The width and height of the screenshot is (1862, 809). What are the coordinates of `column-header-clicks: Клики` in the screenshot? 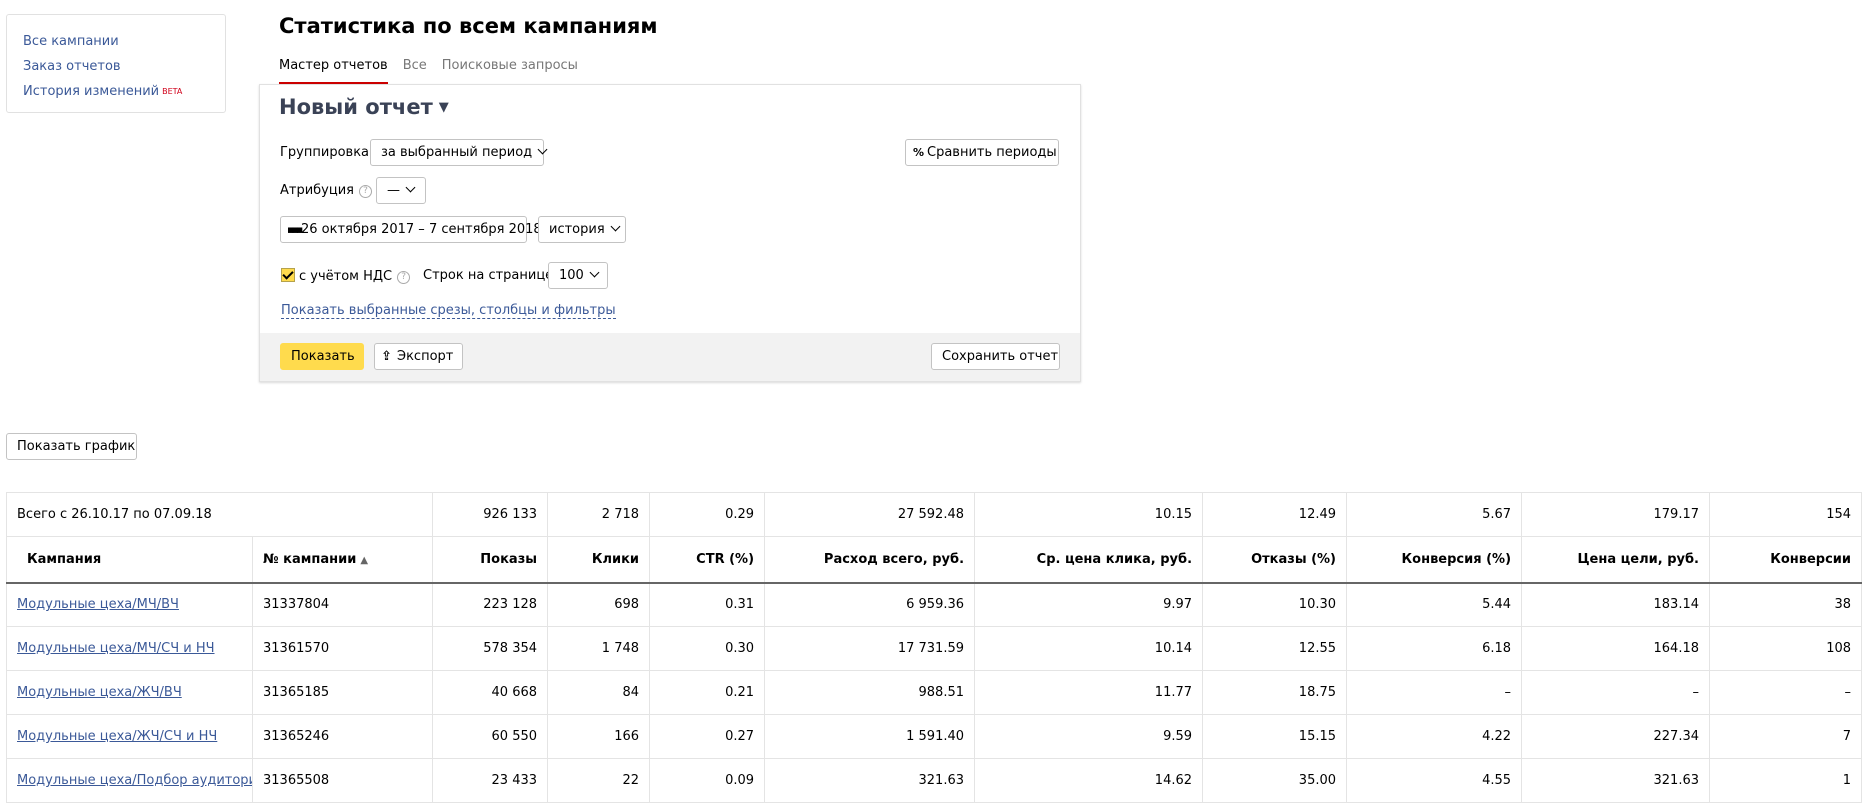 It's located at (599, 560).